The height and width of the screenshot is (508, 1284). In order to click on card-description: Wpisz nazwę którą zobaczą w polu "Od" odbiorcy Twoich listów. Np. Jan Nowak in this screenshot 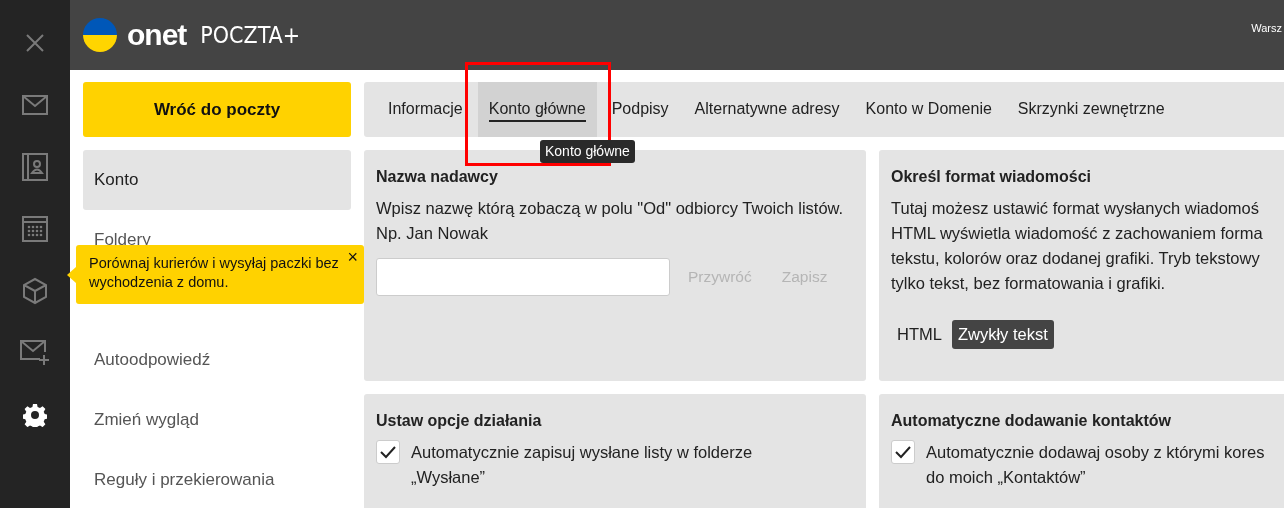, I will do `click(610, 221)`.